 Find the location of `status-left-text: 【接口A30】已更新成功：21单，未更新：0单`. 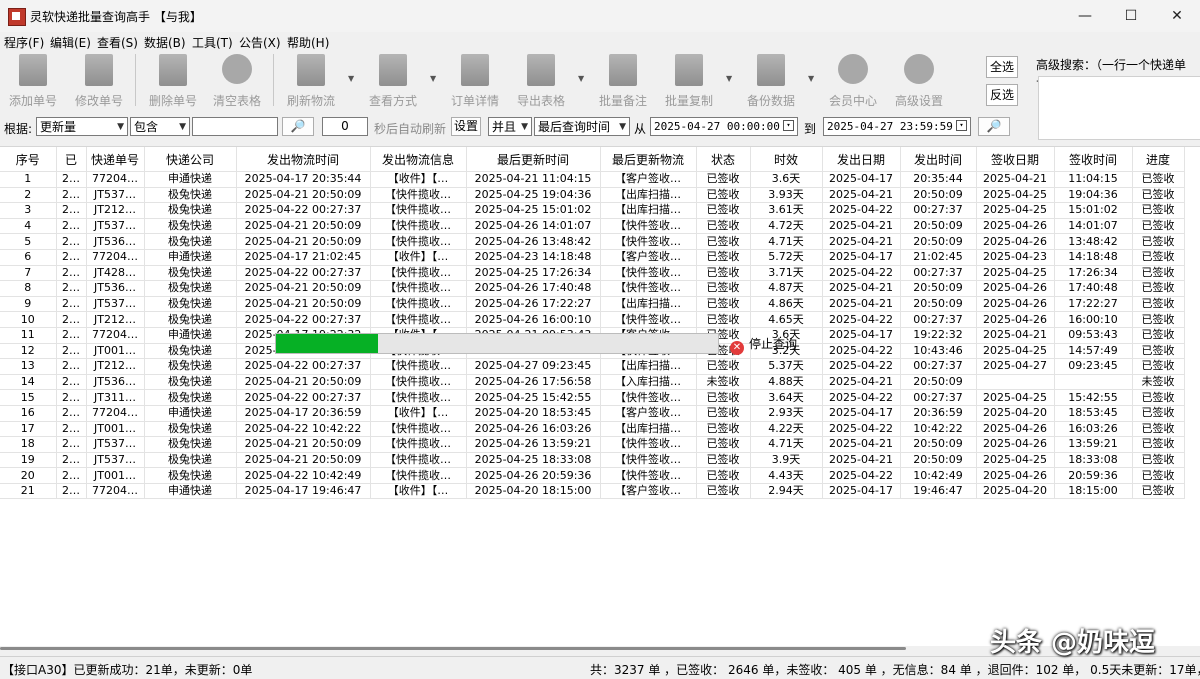

status-left-text: 【接口A30】已更新成功：21单，未更新：0单 is located at coordinates (127, 670).